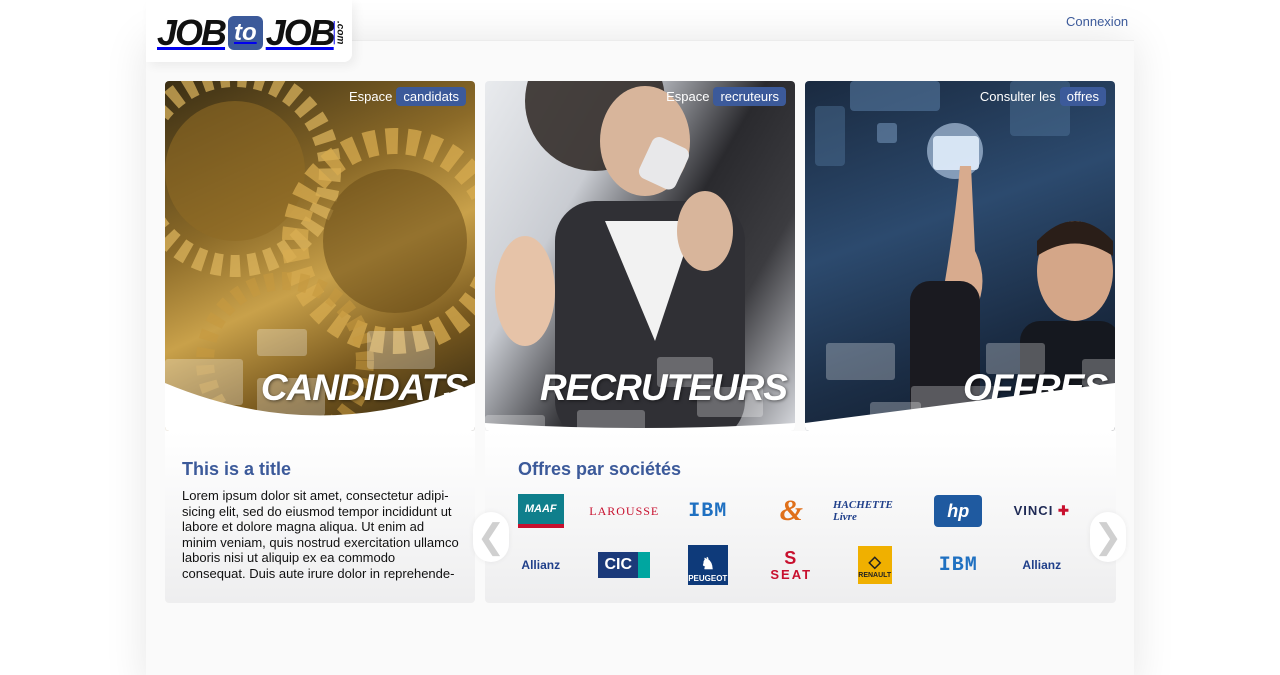 Image resolution: width=1280 pixels, height=675 pixels. What do you see at coordinates (791, 557) in the screenshot?
I see `seat-s-icon: S` at bounding box center [791, 557].